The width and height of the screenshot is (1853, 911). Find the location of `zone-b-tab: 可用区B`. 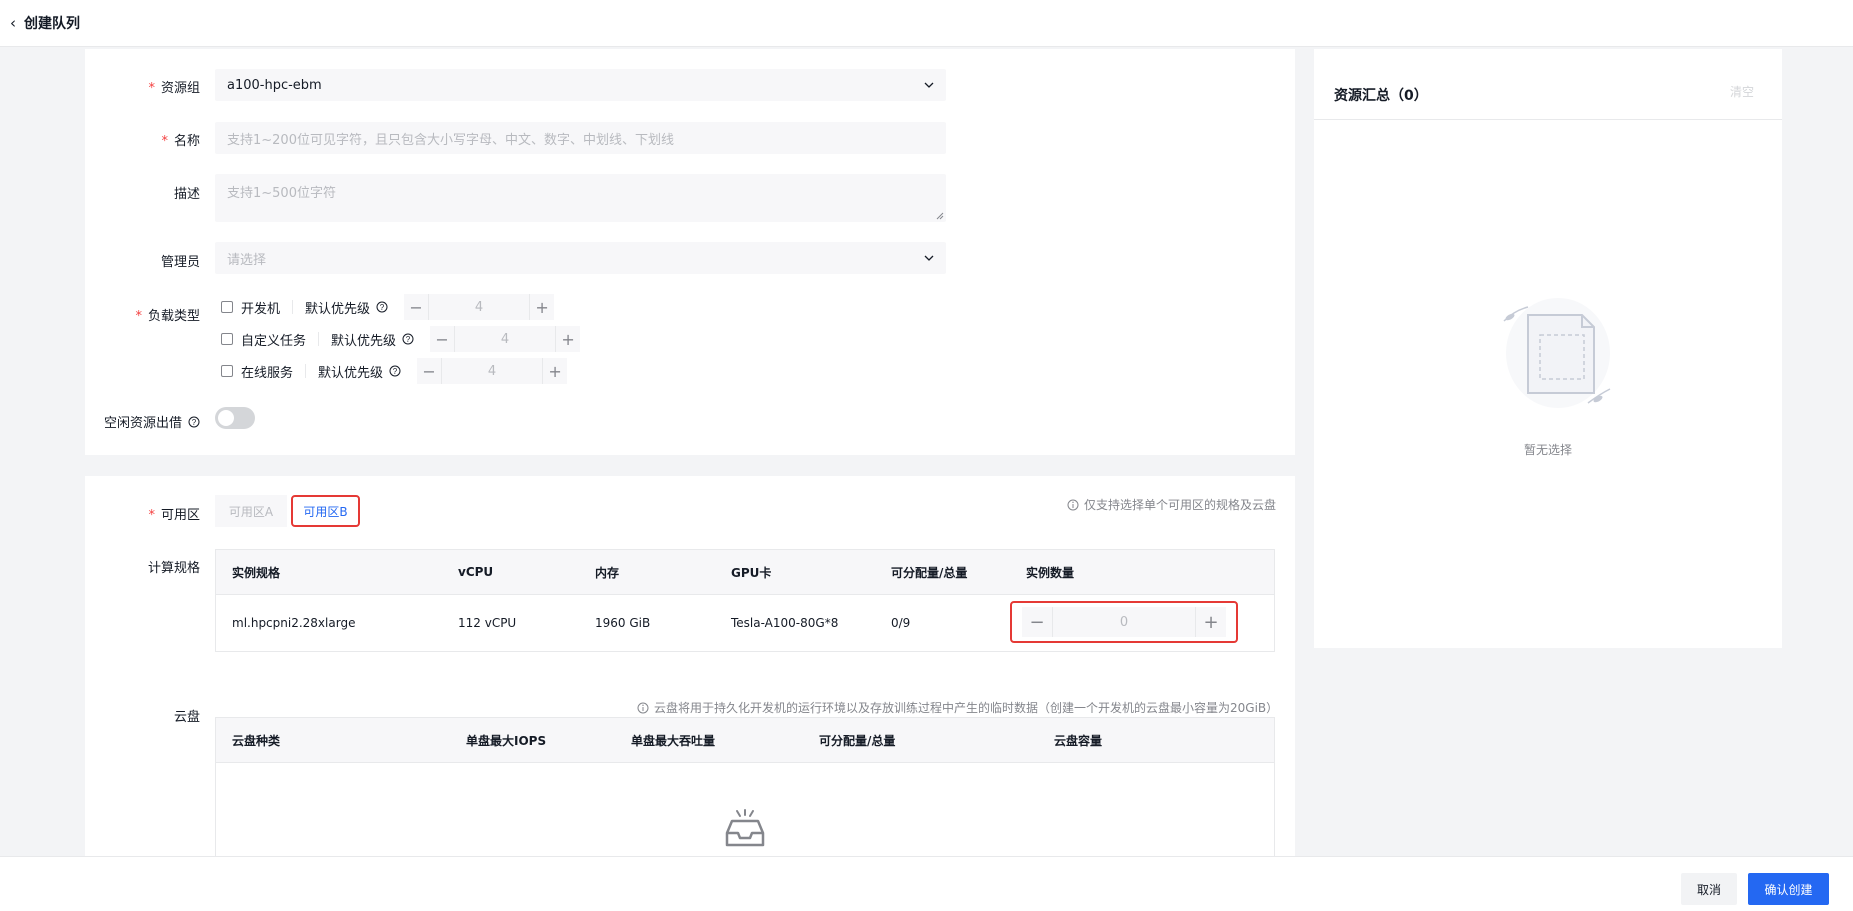

zone-b-tab: 可用区B is located at coordinates (325, 511).